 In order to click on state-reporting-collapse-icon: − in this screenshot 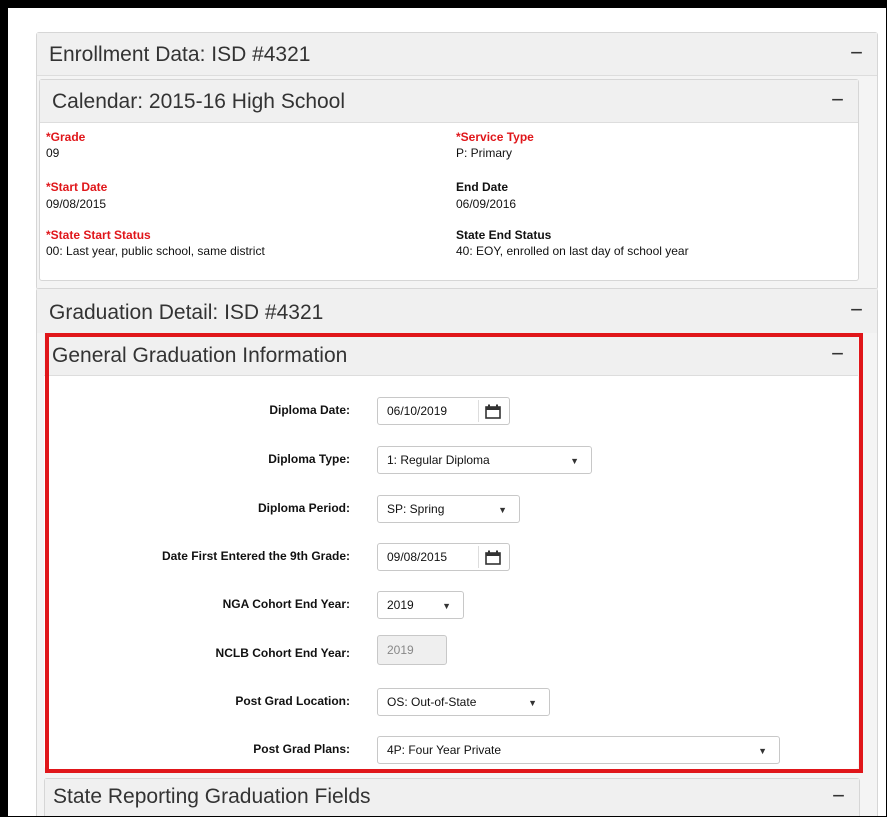, I will do `click(838, 796)`.